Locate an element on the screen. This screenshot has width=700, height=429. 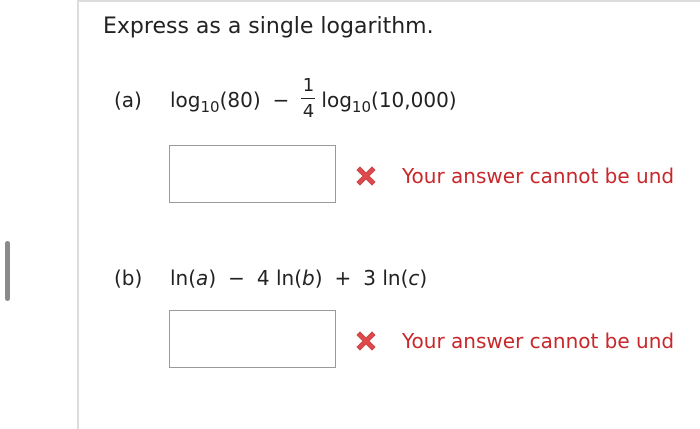
log-base-2: 10 is located at coordinates (361, 107).